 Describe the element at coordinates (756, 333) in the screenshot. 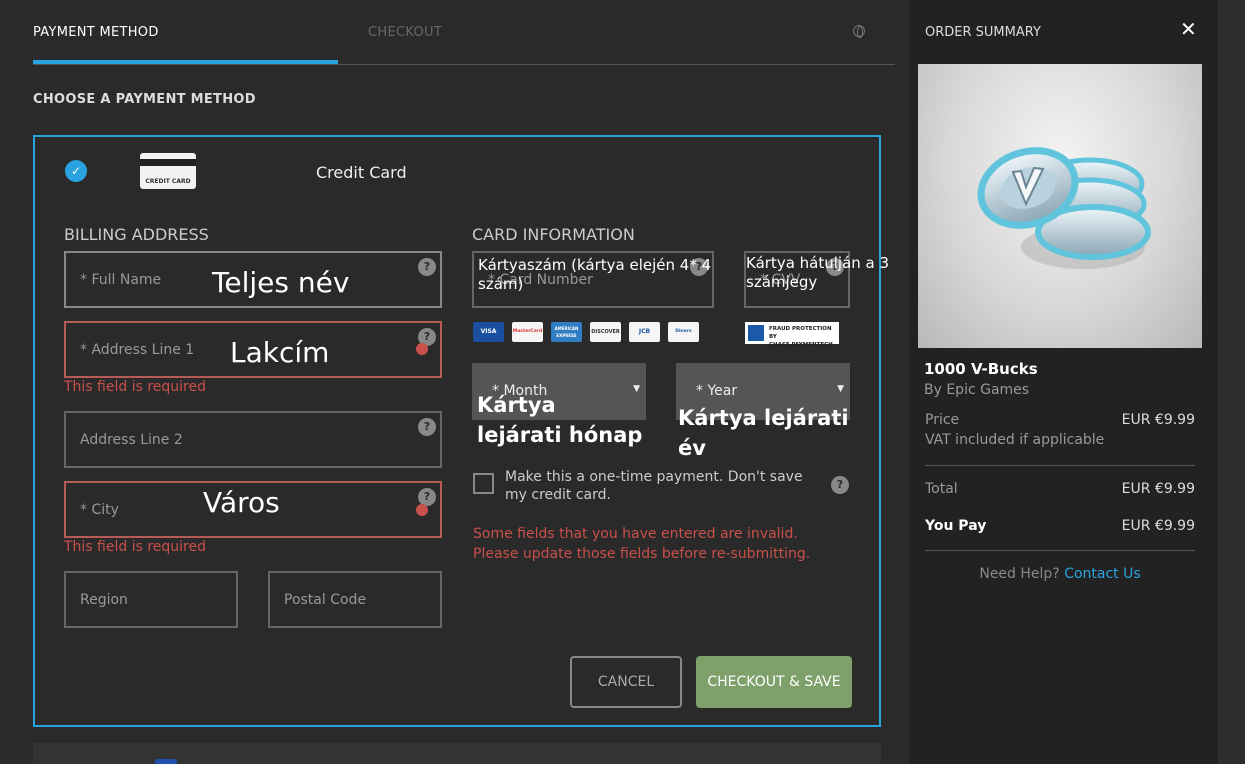

I see `chase-icon` at that location.